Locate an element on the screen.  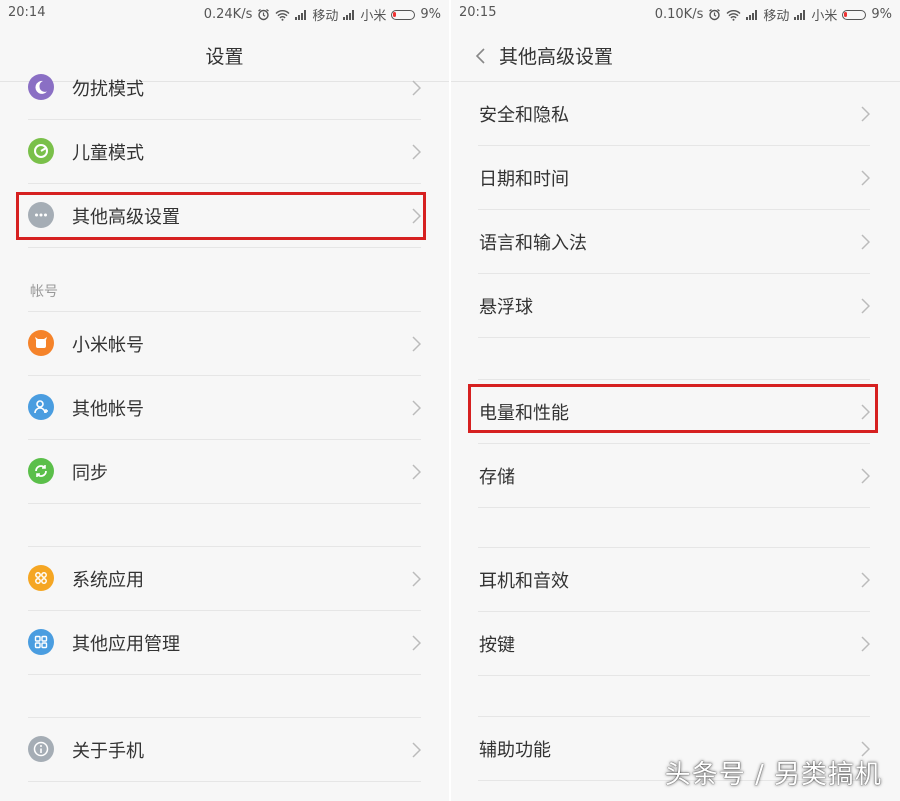
settings-item-storage: 存储 is located at coordinates (674, 476).